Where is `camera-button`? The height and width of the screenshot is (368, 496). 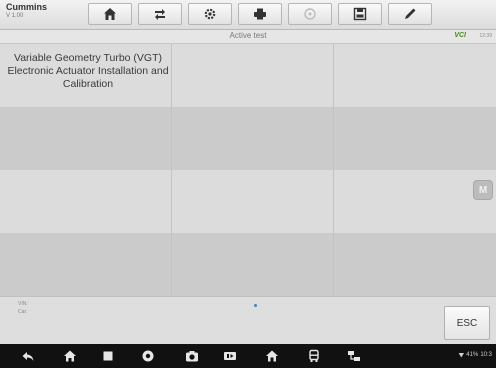
camera-button is located at coordinates (192, 356).